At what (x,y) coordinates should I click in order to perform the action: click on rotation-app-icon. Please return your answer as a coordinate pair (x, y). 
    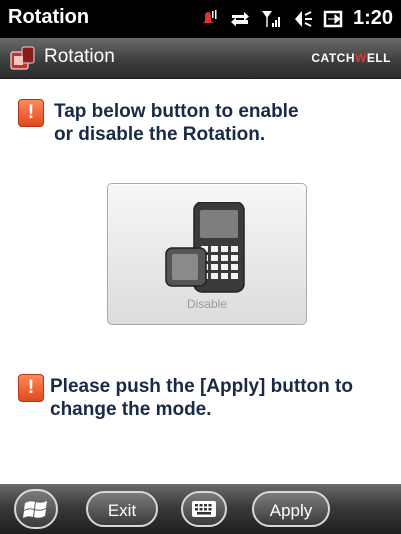
    Looking at the image, I should click on (22, 58).